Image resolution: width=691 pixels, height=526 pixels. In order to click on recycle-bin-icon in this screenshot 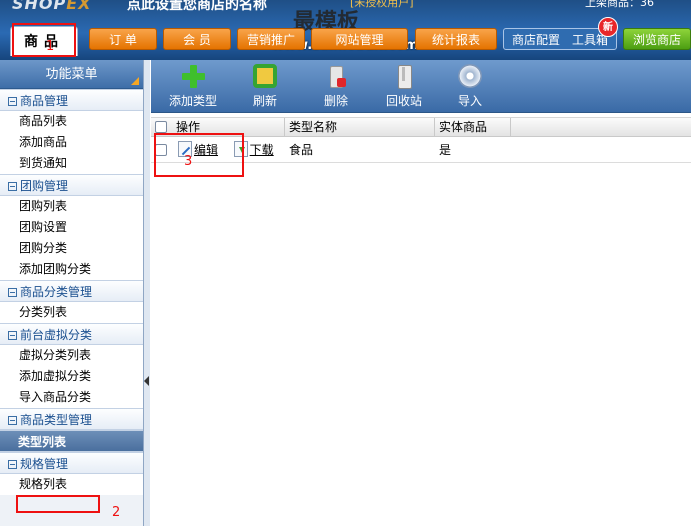, I will do `click(404, 76)`.